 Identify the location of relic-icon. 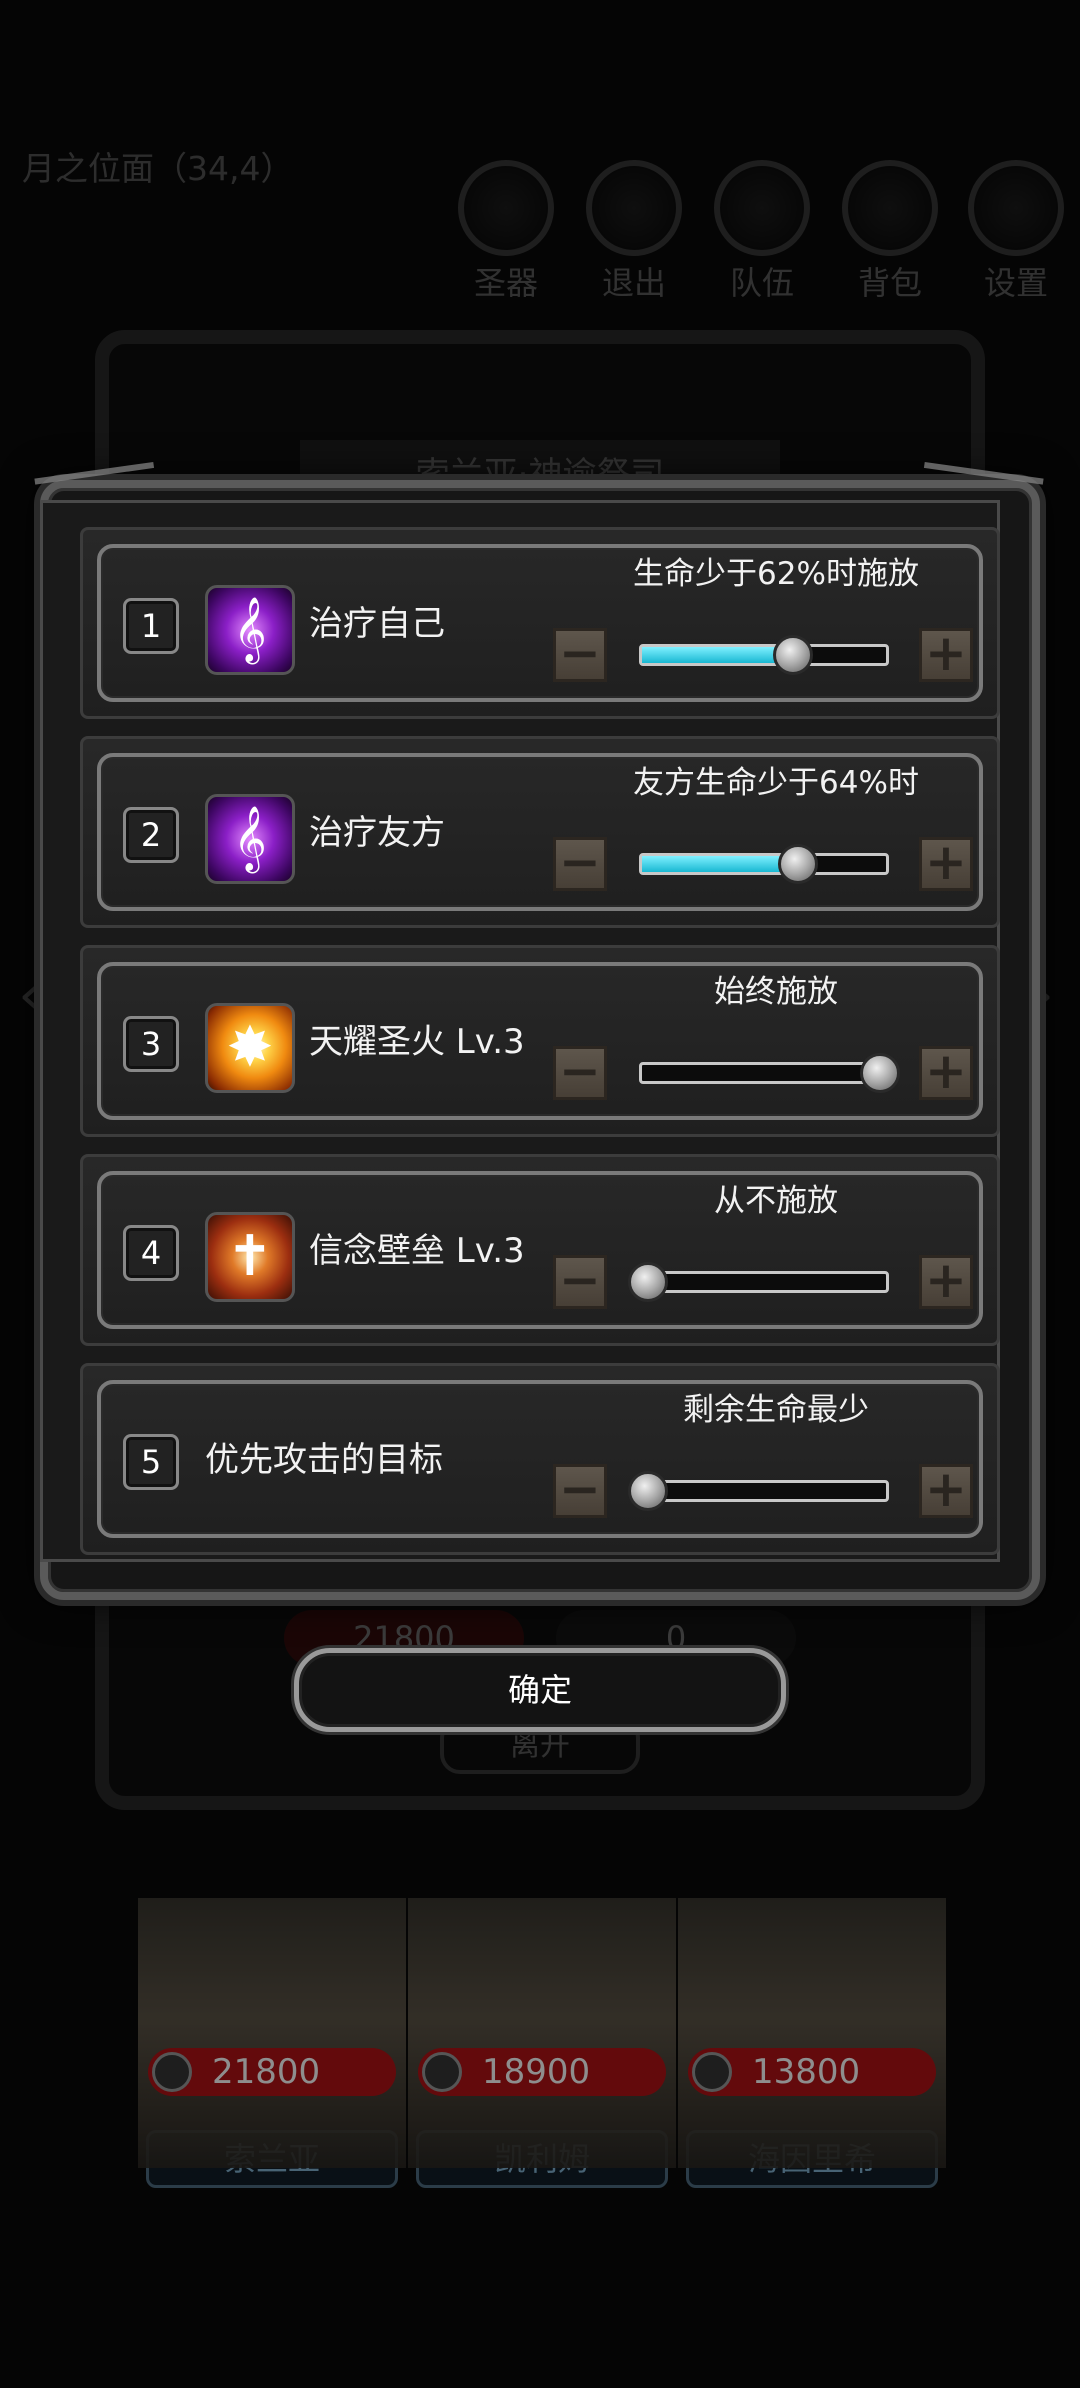
(506, 208).